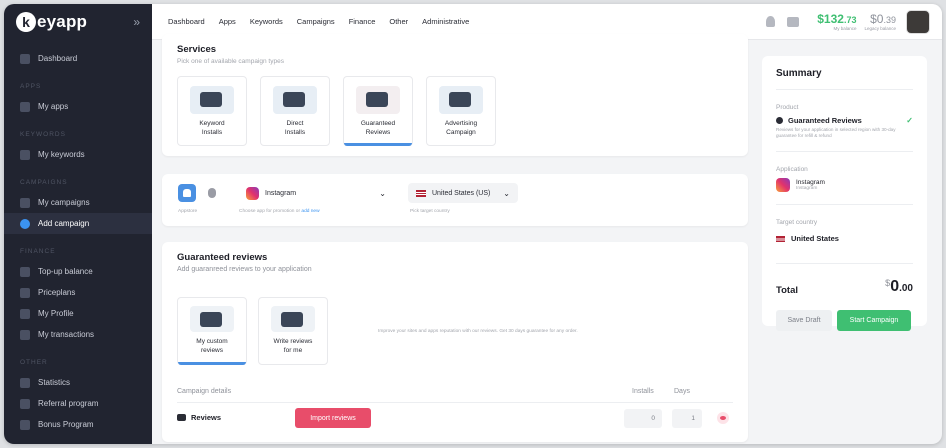 The width and height of the screenshot is (946, 448). I want to click on reviews-title: Guaranteed reviews, so click(222, 257).